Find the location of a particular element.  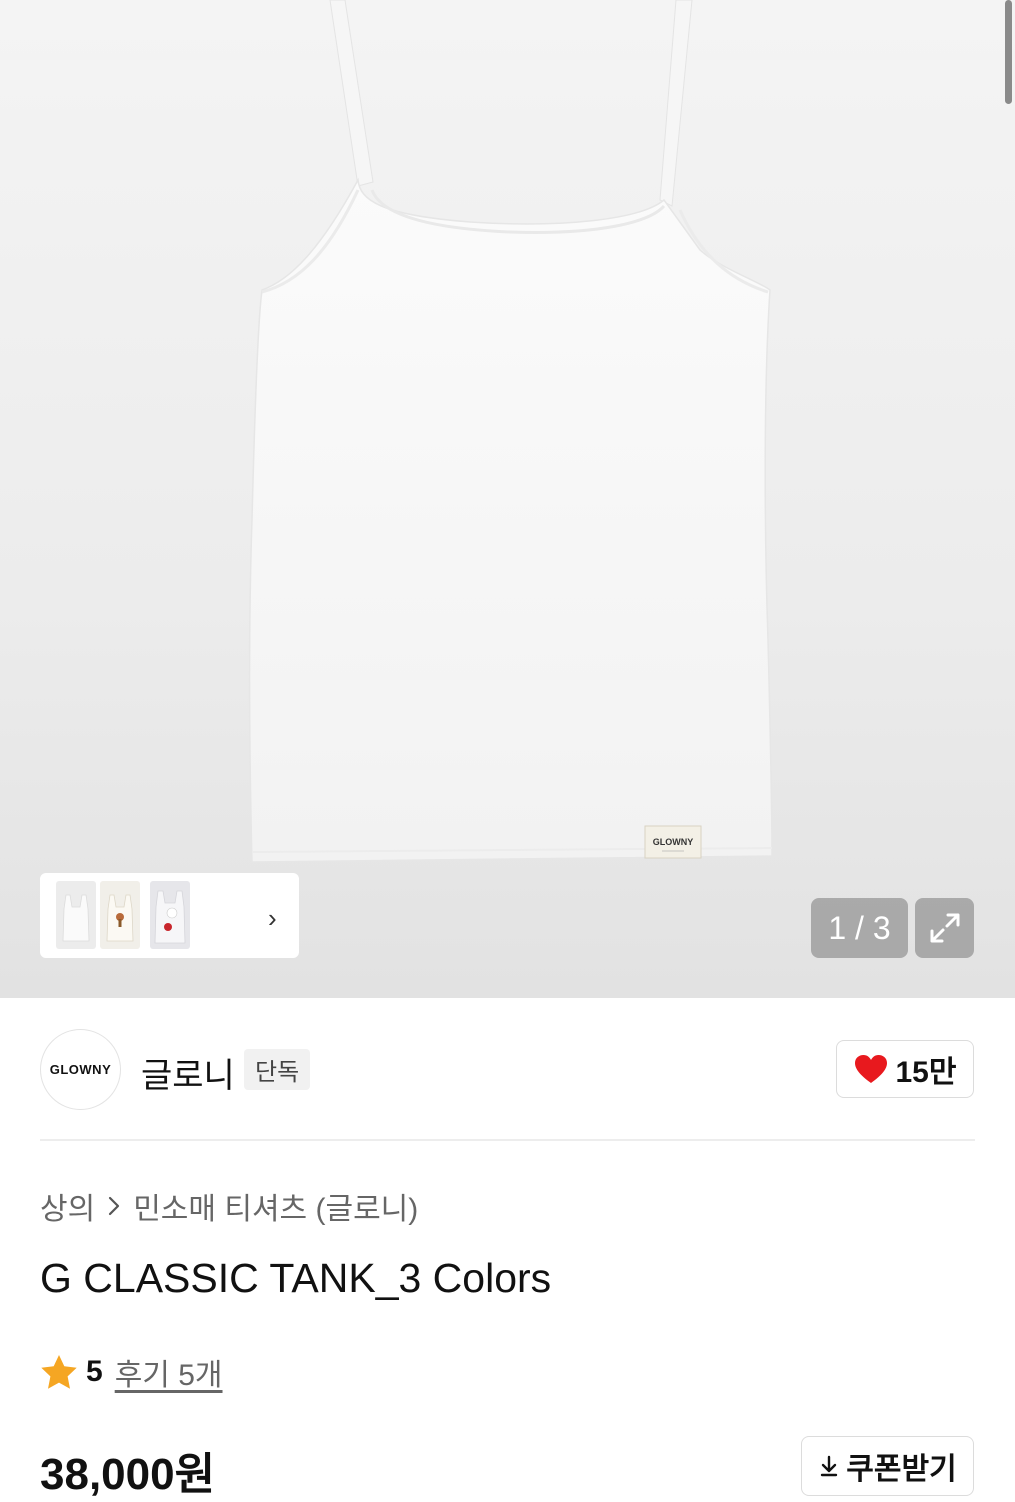

breadcrumb: 상의 민소매 티셔츠 (글로니) is located at coordinates (229, 1206).